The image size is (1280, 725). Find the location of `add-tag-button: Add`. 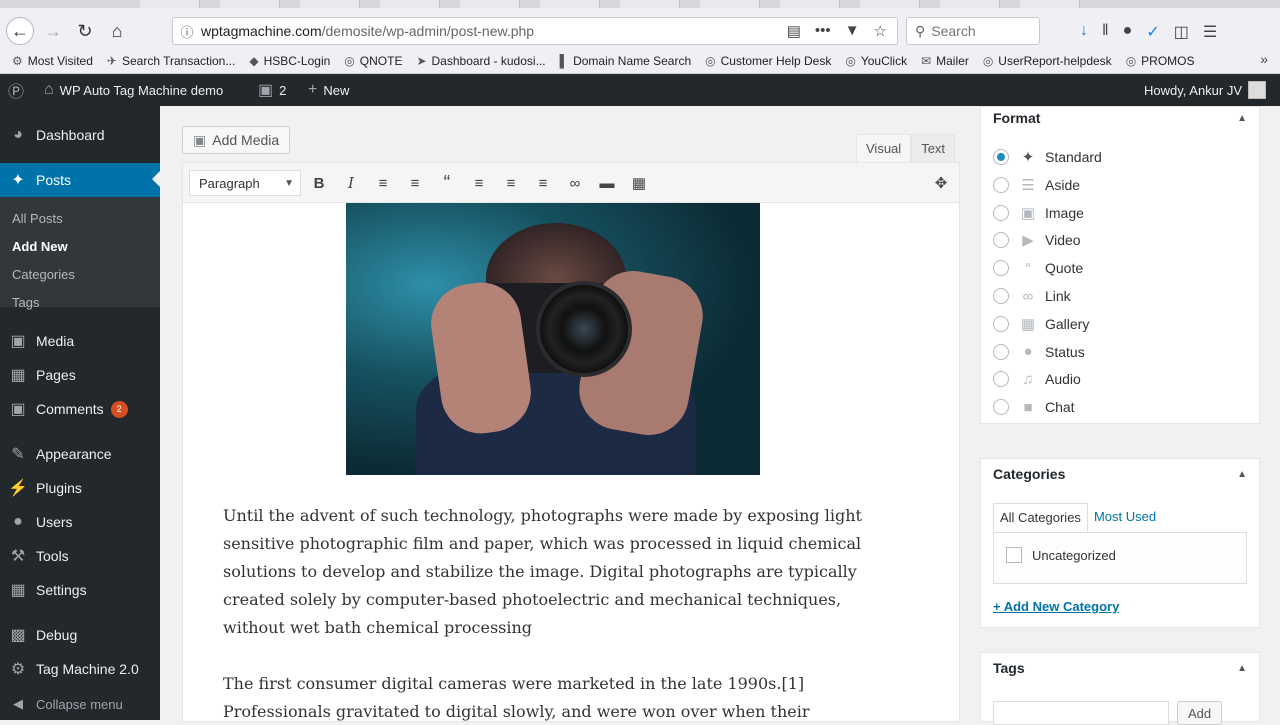

add-tag-button: Add is located at coordinates (1200, 713).